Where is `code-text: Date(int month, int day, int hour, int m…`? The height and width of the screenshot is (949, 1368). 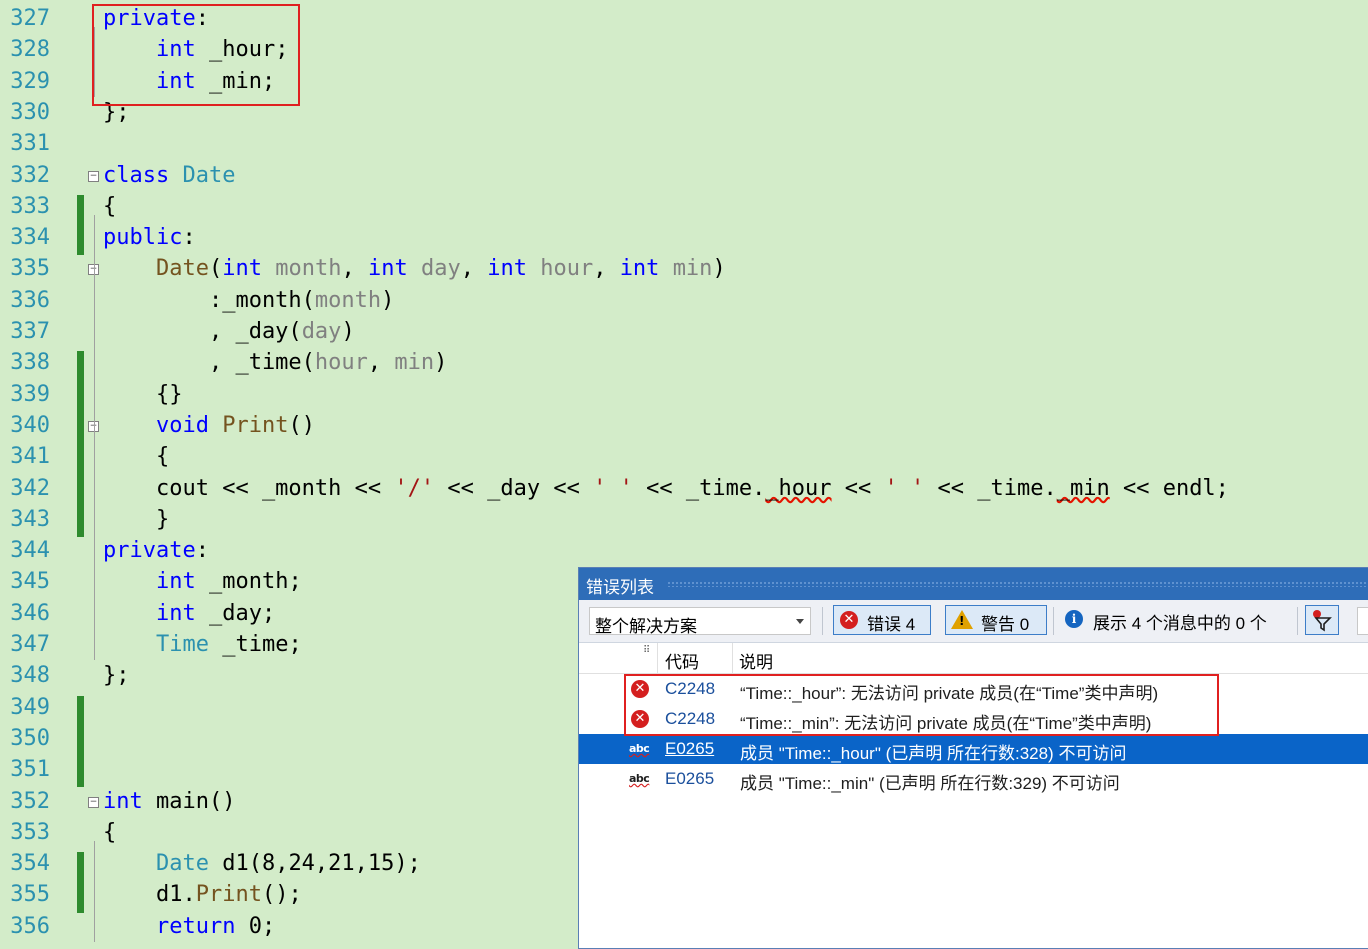 code-text: Date(int month, int day, int hour, int m… is located at coordinates (440, 269).